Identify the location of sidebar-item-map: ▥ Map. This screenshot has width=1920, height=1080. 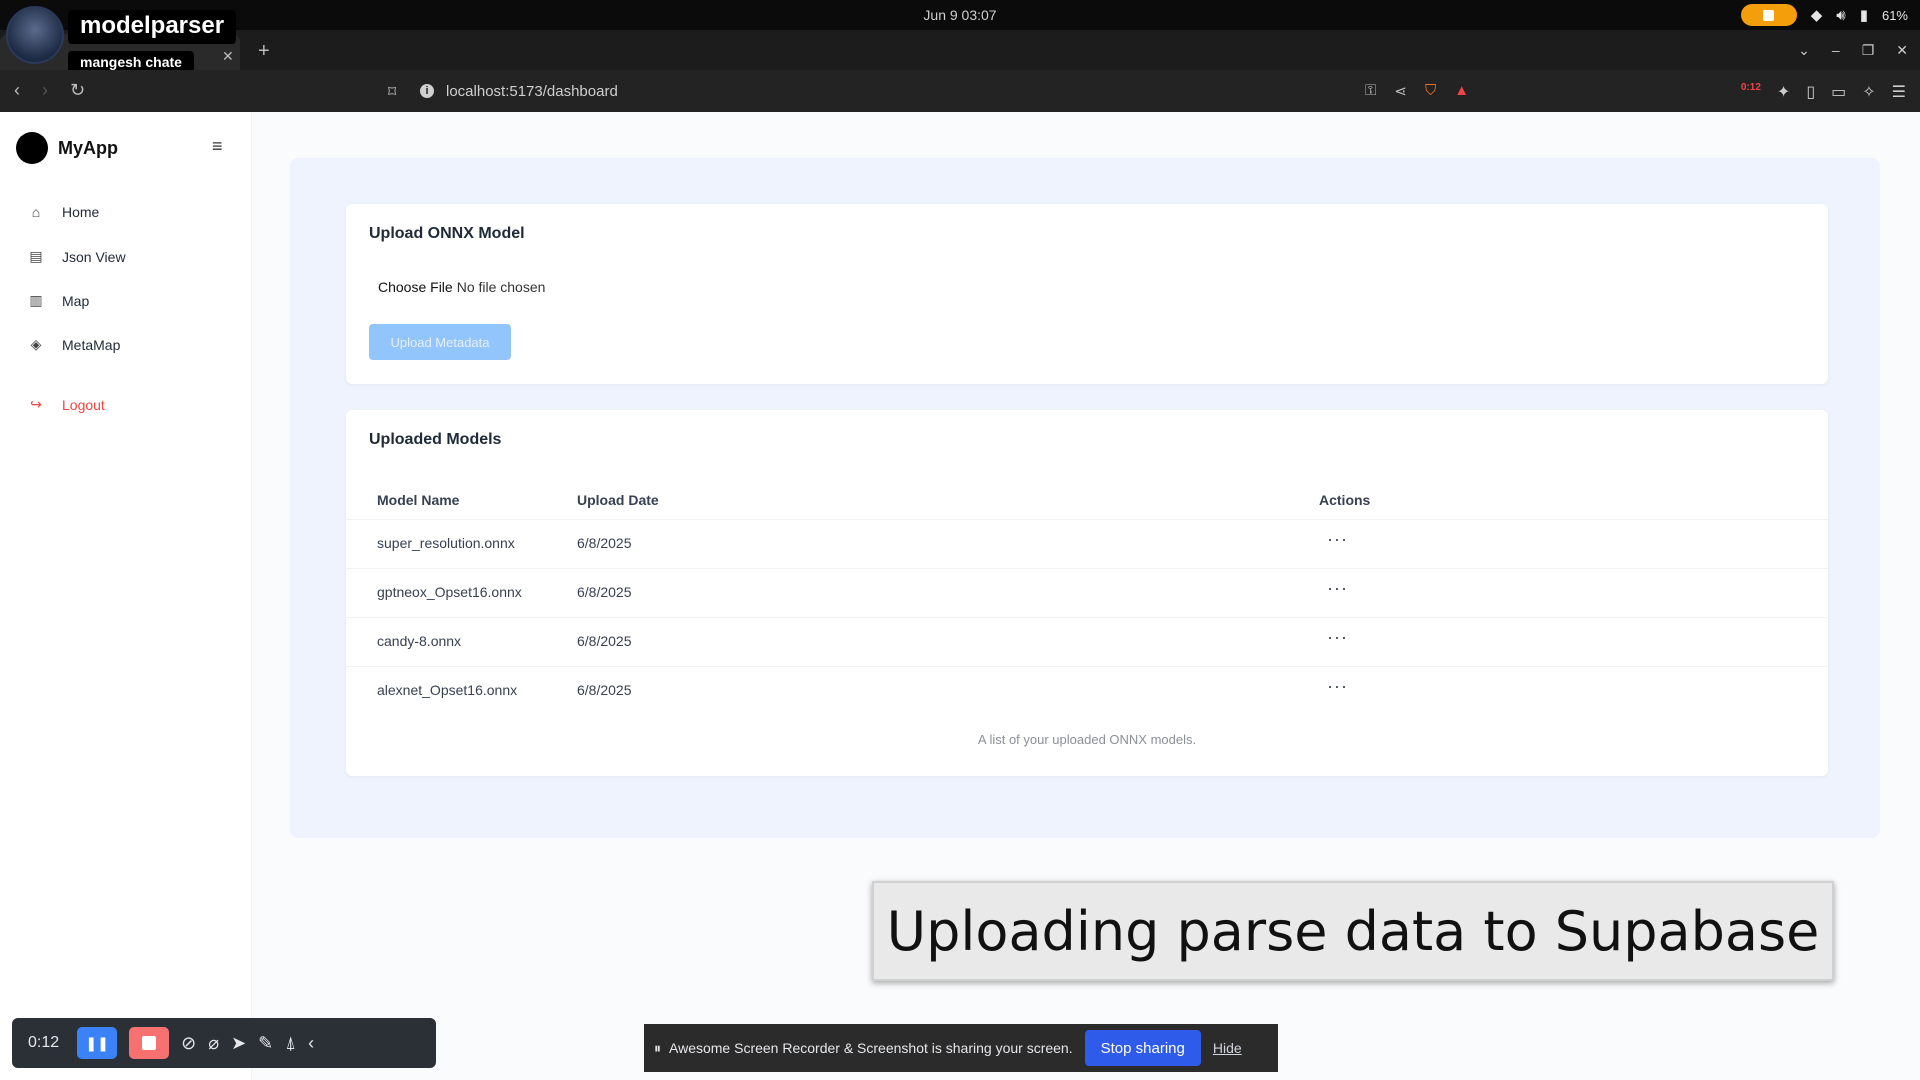
(58, 300).